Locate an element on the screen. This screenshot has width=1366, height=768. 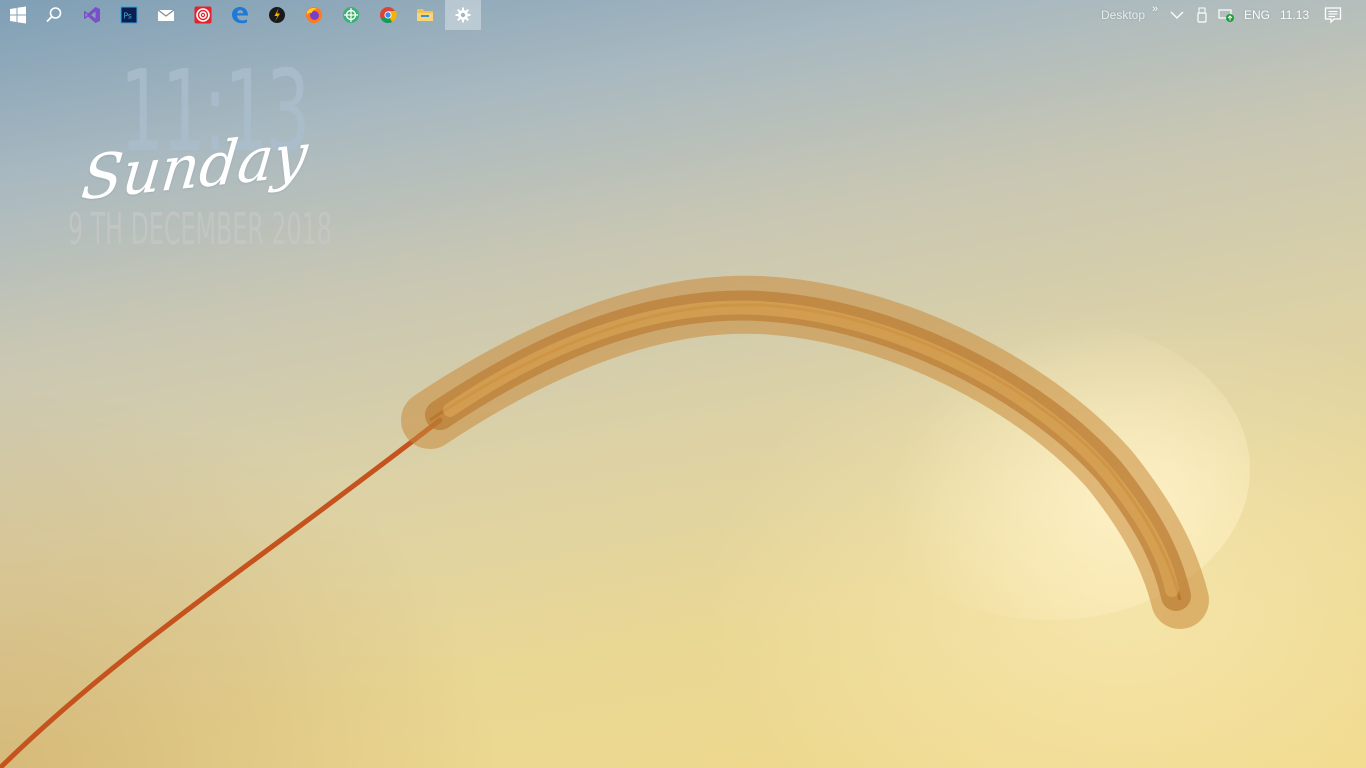
winamp-icon is located at coordinates (277, 15).